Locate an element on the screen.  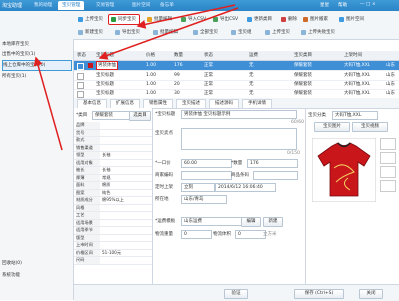
location-select: 山东/青岛 is located at coordinates (204, 199).